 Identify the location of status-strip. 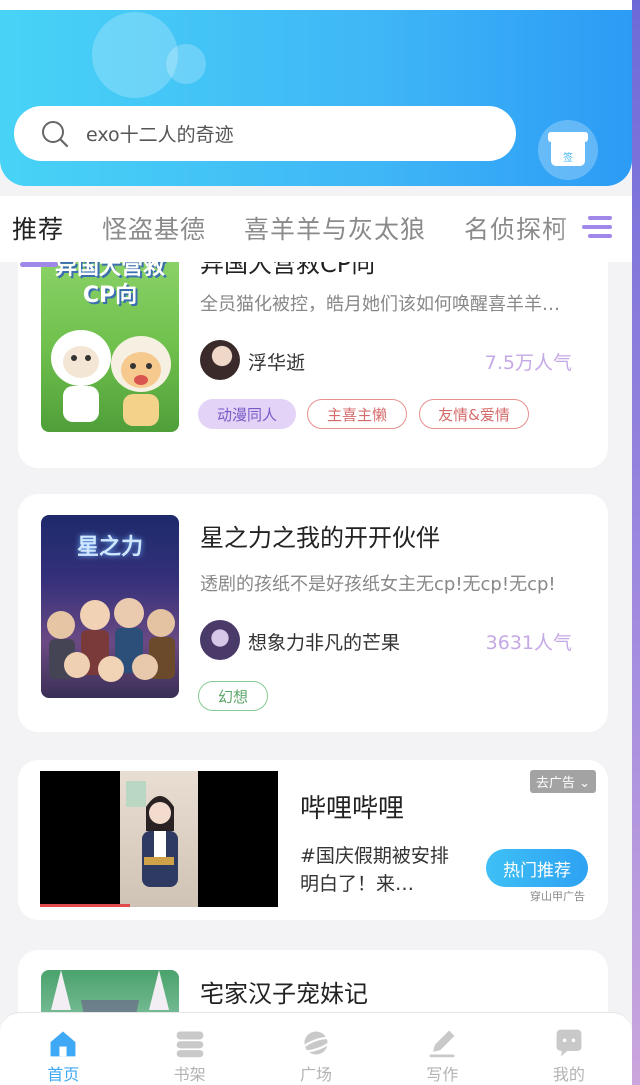
(316, 5).